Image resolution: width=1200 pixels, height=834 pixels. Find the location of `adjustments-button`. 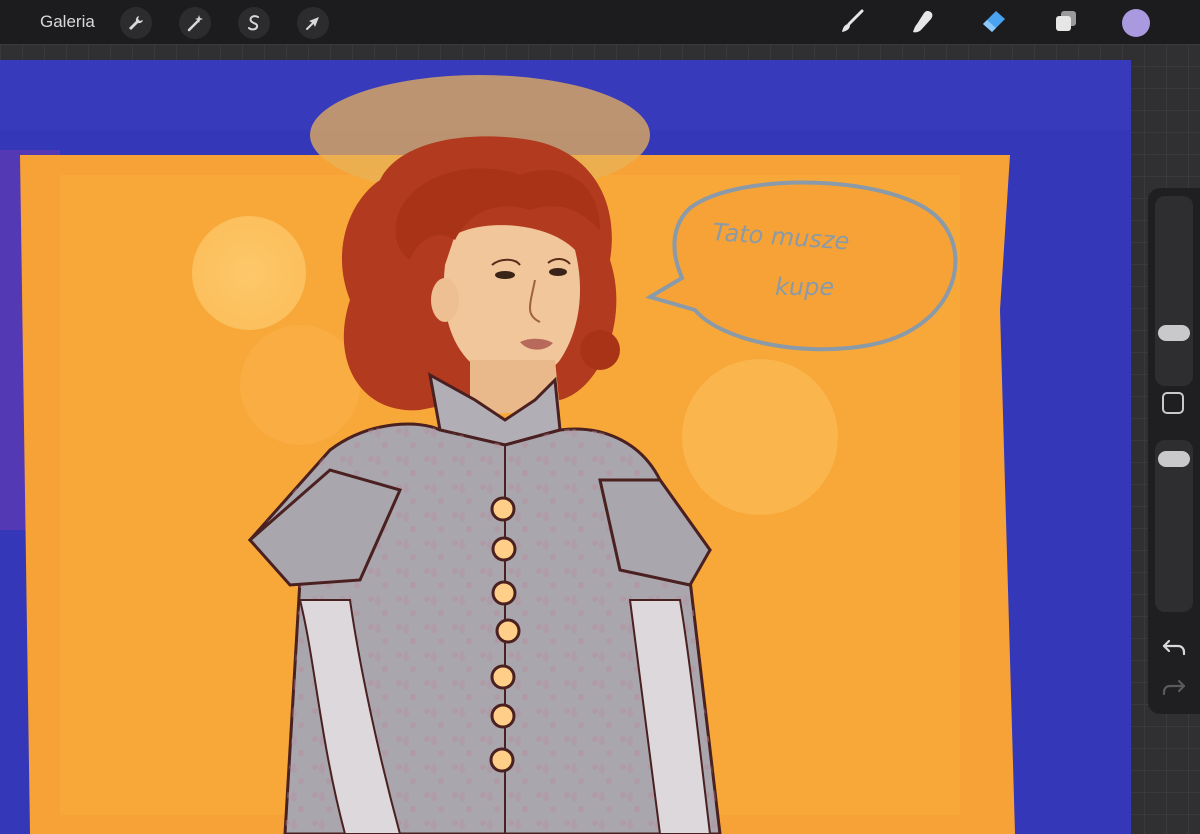

adjustments-button is located at coordinates (195, 23).